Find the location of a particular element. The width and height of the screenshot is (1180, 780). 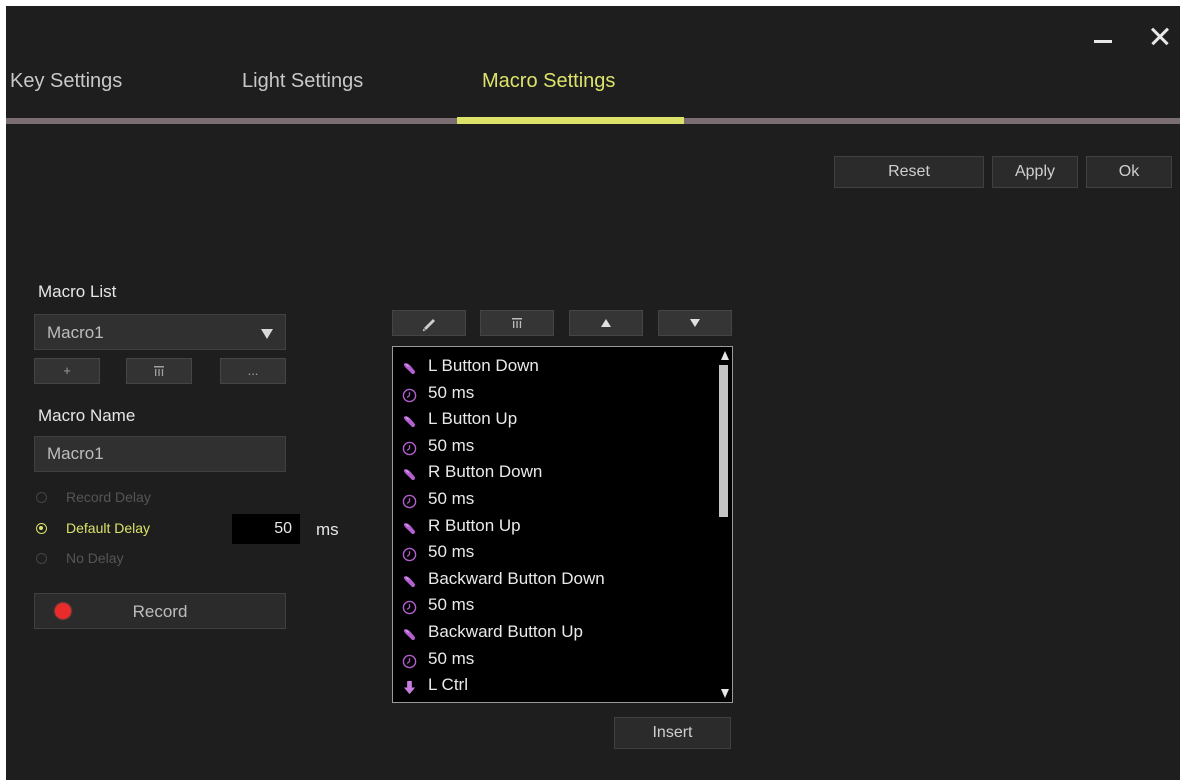

edit-event-button is located at coordinates (429, 323).